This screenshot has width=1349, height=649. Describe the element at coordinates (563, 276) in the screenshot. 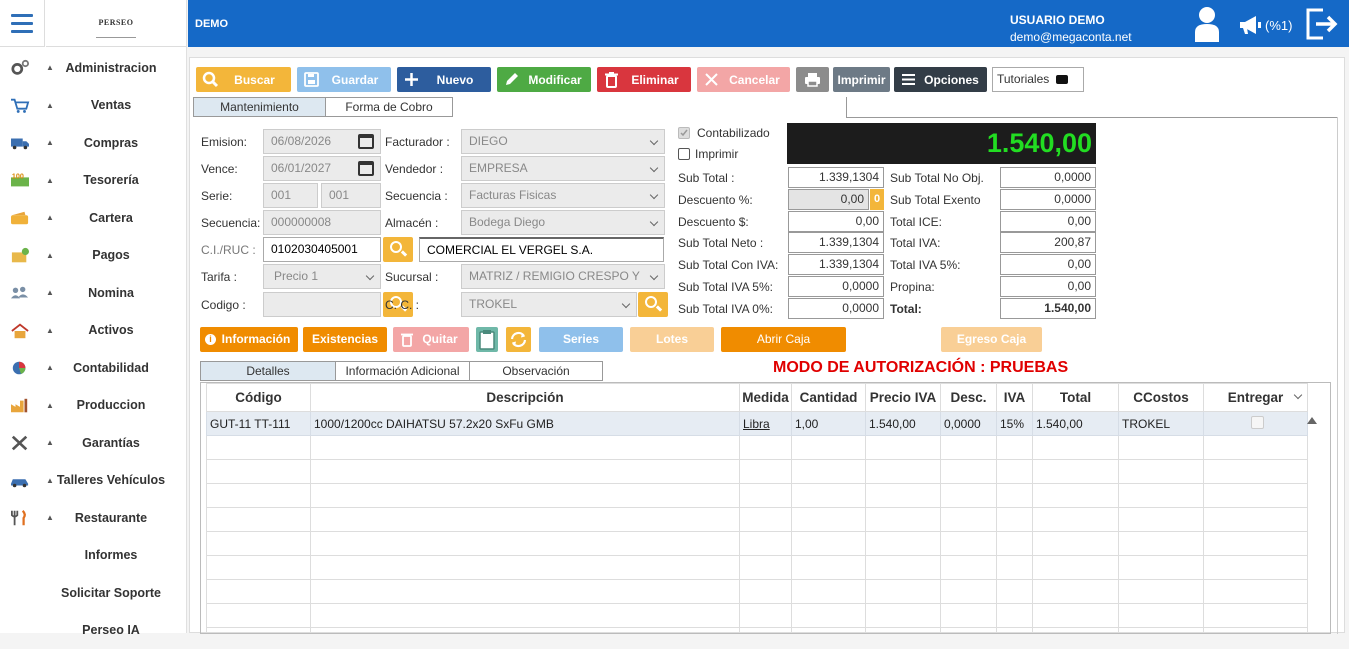

I see `sucursal-select: MATRIZ / REMIGIO CRESPO Y` at that location.